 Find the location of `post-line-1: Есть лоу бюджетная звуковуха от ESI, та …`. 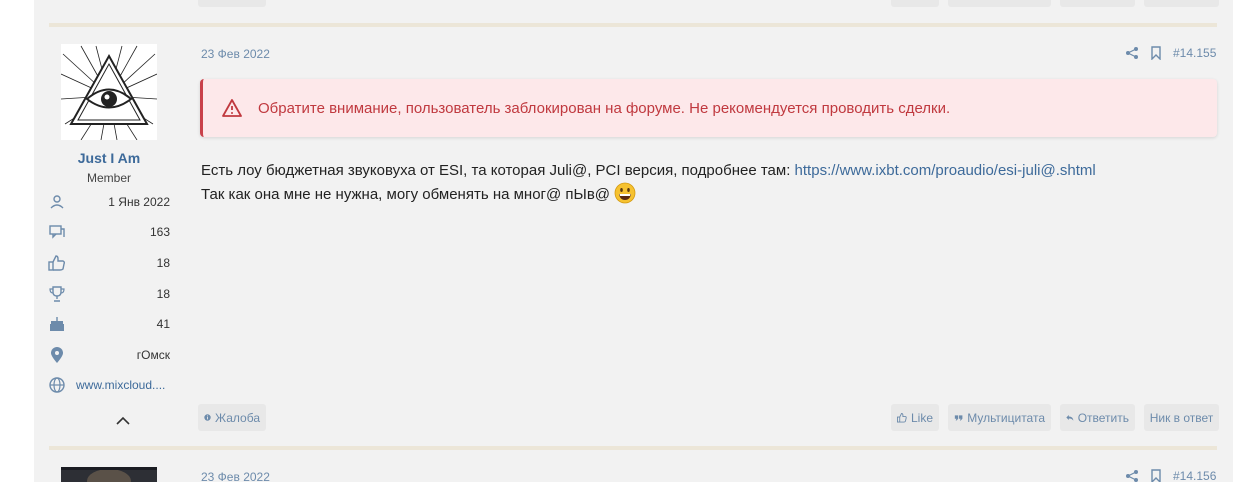

post-line-1: Есть лоу бюджетная звуковуха от ESI, та … is located at coordinates (648, 171).